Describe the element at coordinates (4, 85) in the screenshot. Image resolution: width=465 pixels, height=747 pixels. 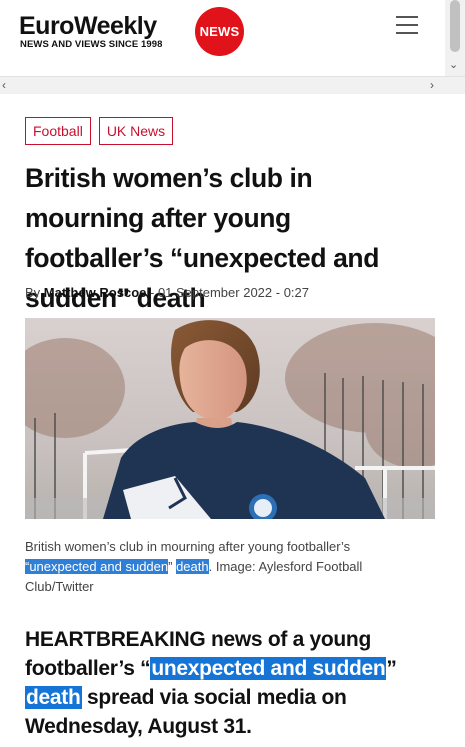
I see `scroll-left-icon: ‹` at that location.